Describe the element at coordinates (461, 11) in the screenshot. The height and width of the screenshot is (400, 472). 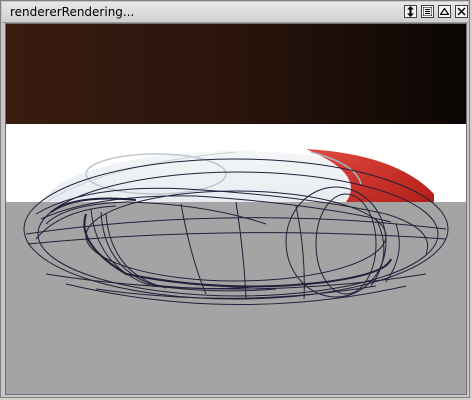
I see `close-icon` at that location.